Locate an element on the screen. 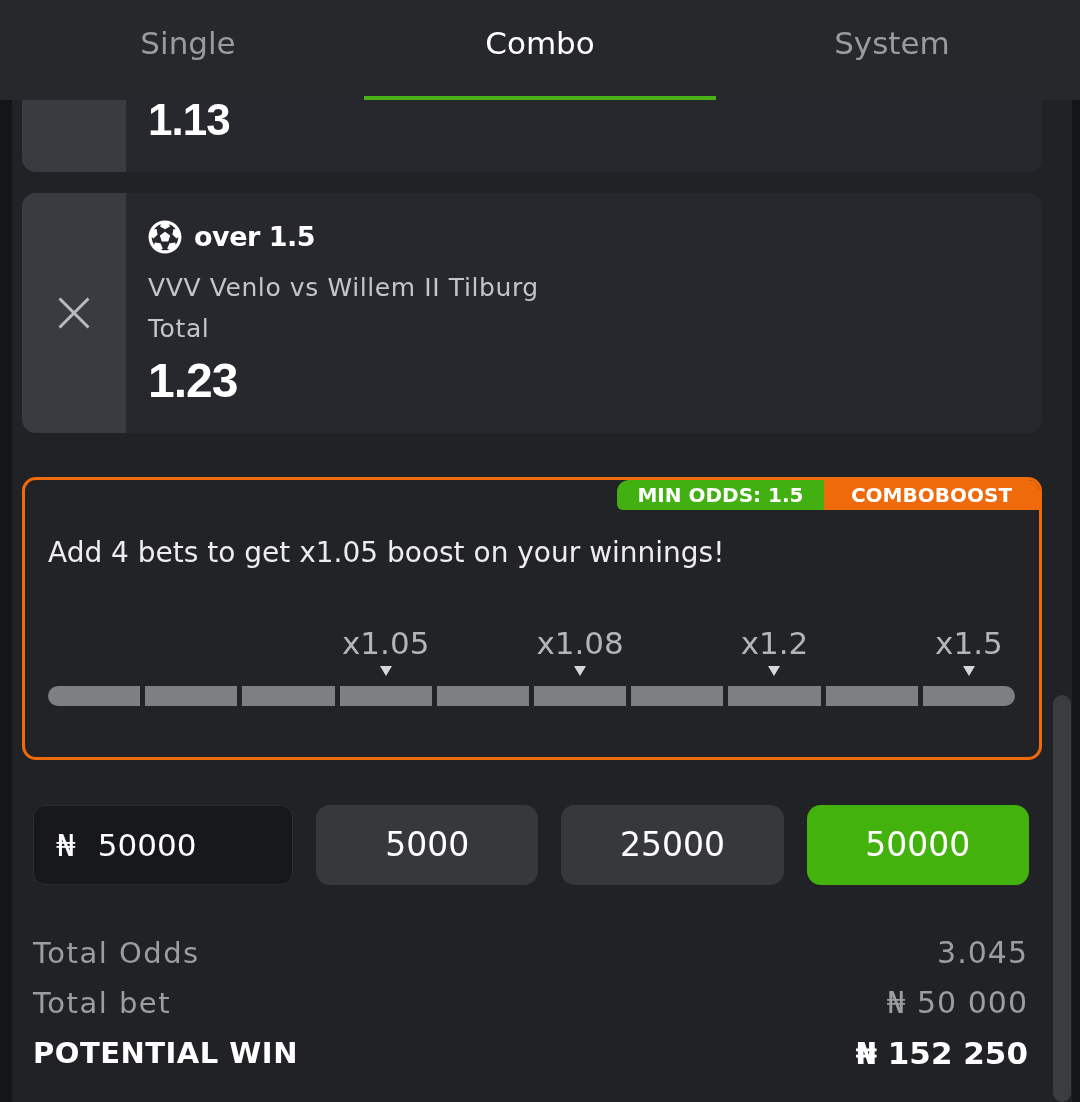 The height and width of the screenshot is (1102, 1080). boost-badge: COMBOBOOST is located at coordinates (931, 495).